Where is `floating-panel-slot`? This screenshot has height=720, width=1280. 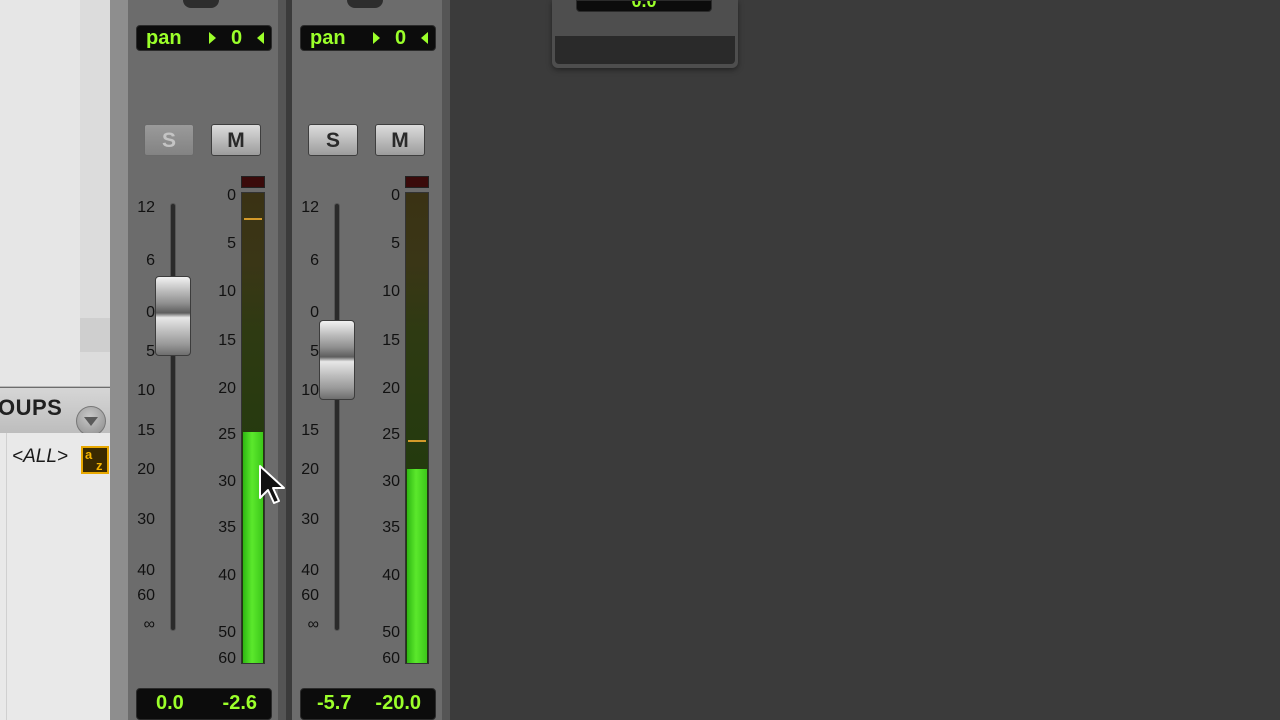 floating-panel-slot is located at coordinates (645, 50).